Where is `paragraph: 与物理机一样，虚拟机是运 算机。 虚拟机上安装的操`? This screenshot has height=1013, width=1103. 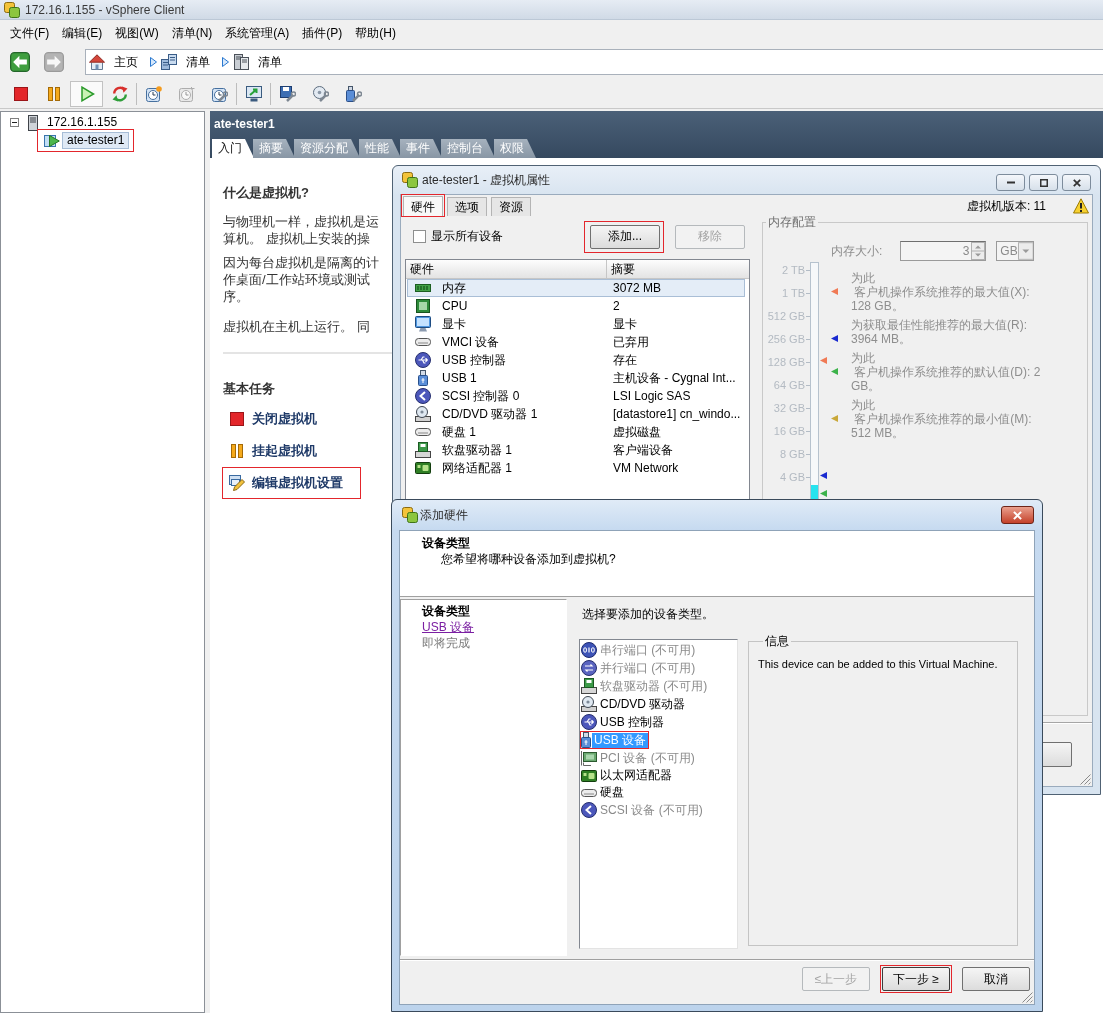 paragraph: 与物理机一样，虚拟机是运 算机。 虚拟机上安装的操 is located at coordinates (301, 230).